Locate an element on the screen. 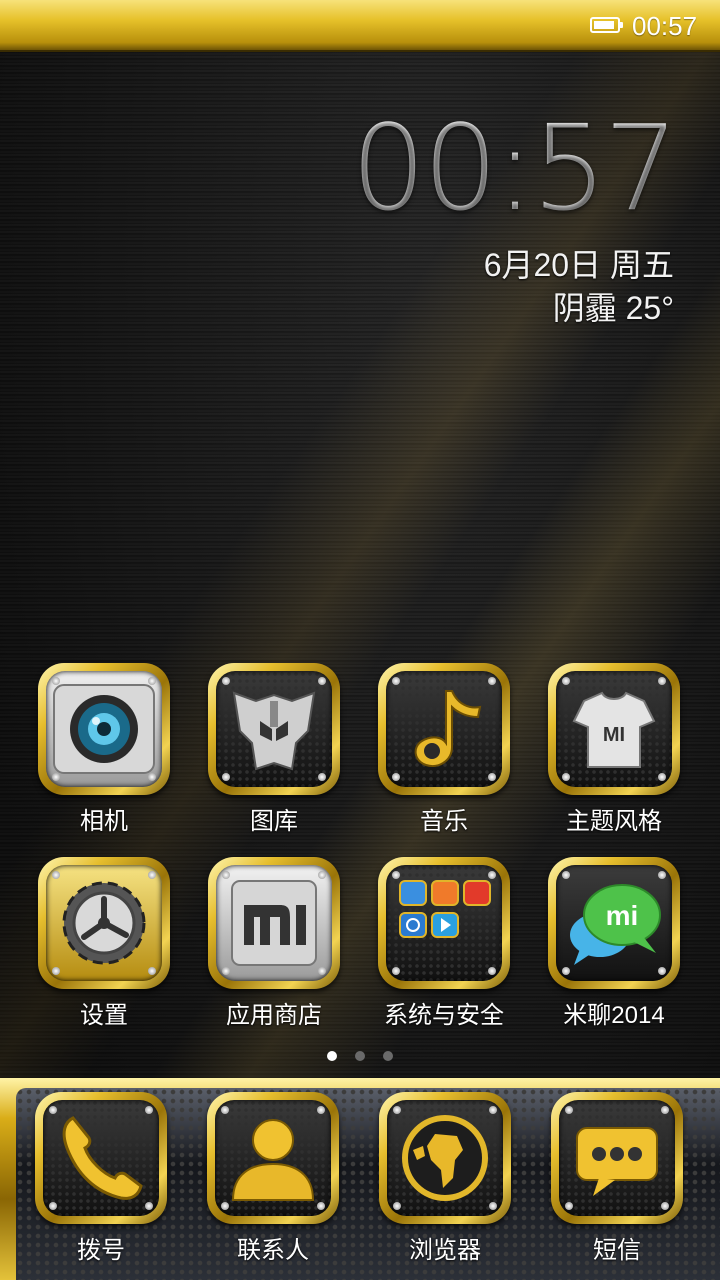 The height and width of the screenshot is (1280, 720). app-label: 浏览器 is located at coordinates (445, 1250).